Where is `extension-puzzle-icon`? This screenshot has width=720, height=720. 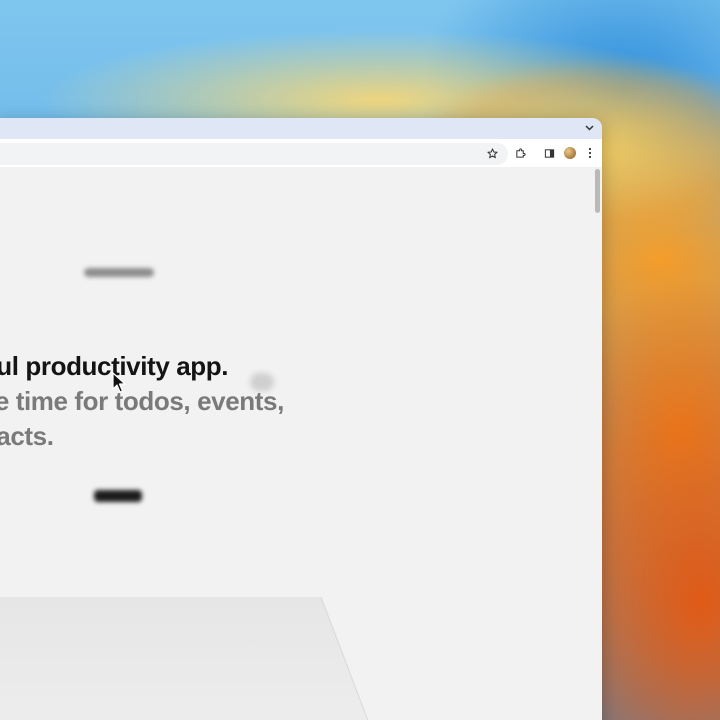
extension-puzzle-icon is located at coordinates (520, 153).